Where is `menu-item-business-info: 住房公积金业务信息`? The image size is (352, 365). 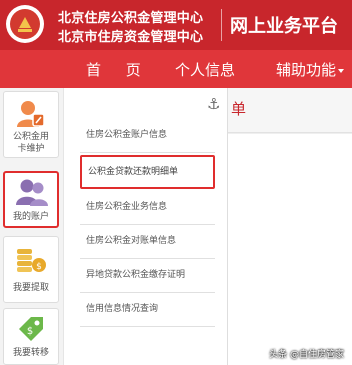 menu-item-business-info: 住房公积金业务信息 is located at coordinates (147, 207).